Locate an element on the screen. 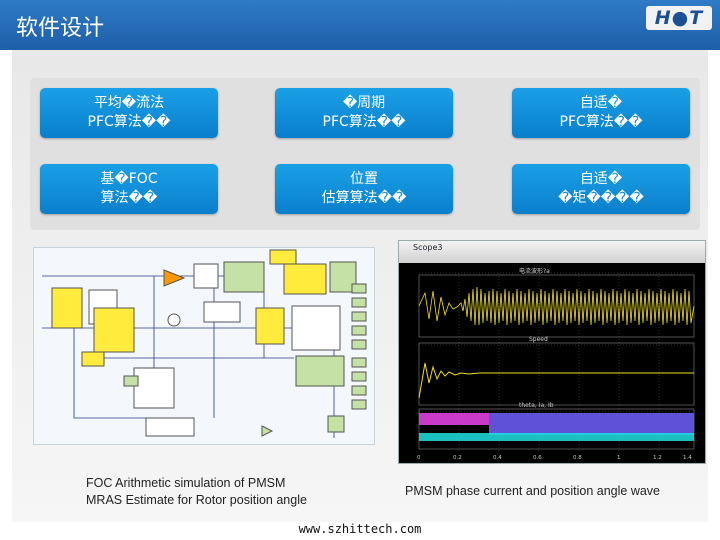  scope-x-tick-0: 0 is located at coordinates (419, 458).